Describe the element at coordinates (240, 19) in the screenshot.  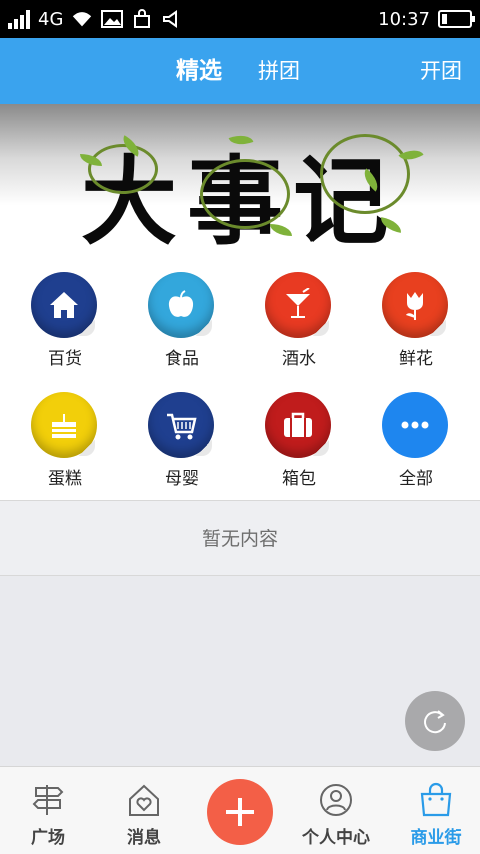
I see `status-bar: 4G 10:37` at that location.